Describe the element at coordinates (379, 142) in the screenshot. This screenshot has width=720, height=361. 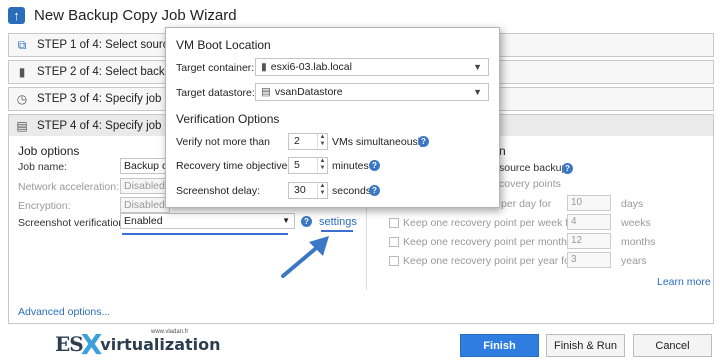
I see `verify-limit-unit: VMs simultaneously` at that location.